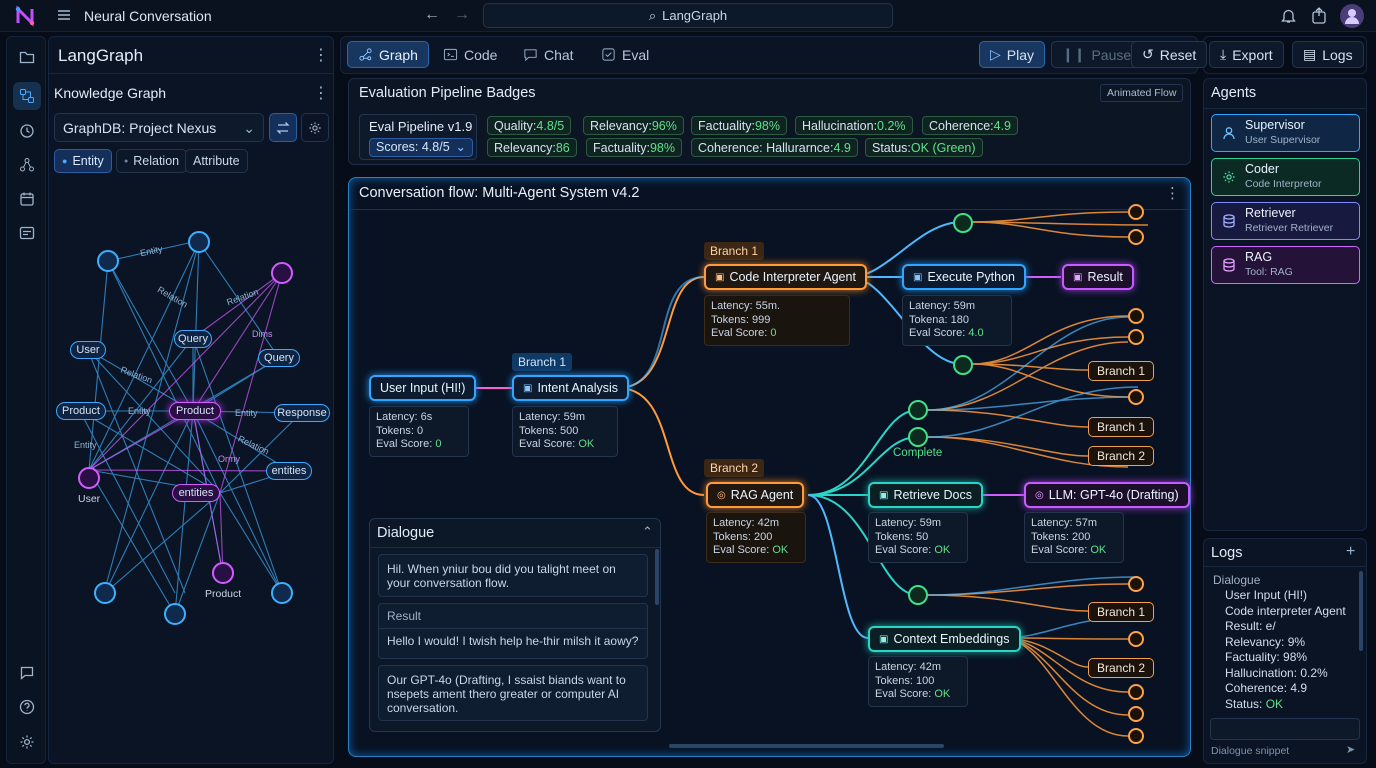 The height and width of the screenshot is (768, 1376). What do you see at coordinates (388, 54) in the screenshot?
I see `tab-graph: Graph` at bounding box center [388, 54].